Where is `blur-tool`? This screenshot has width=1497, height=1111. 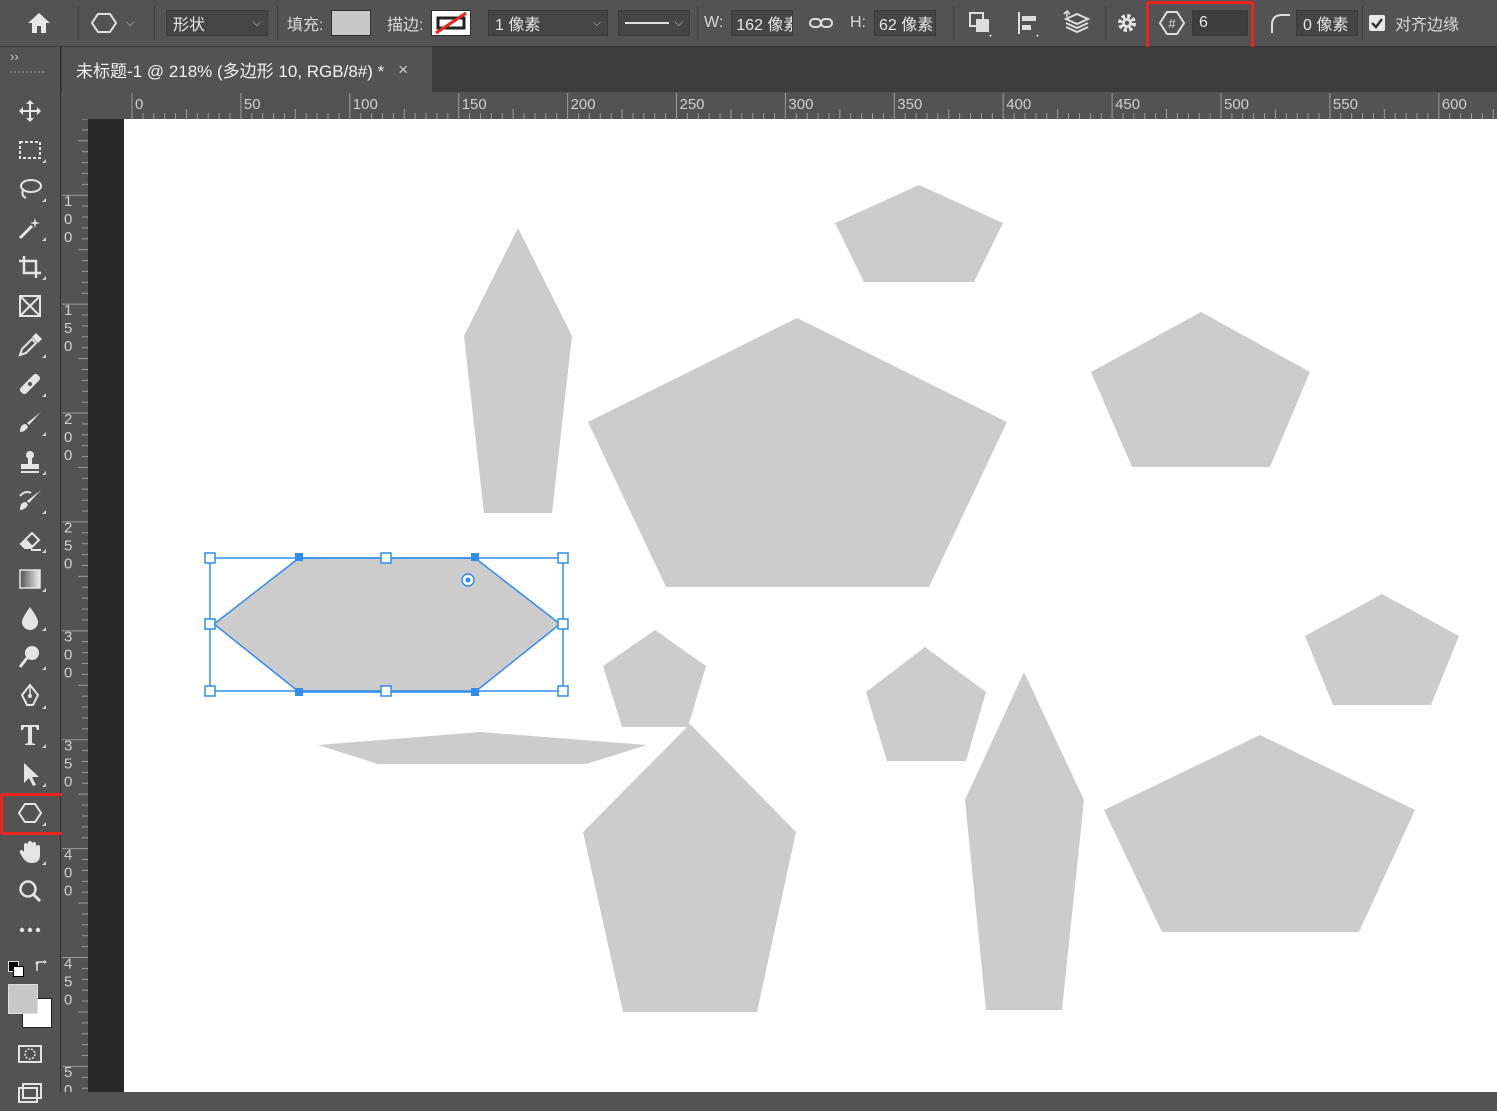
blur-tool is located at coordinates (30, 618).